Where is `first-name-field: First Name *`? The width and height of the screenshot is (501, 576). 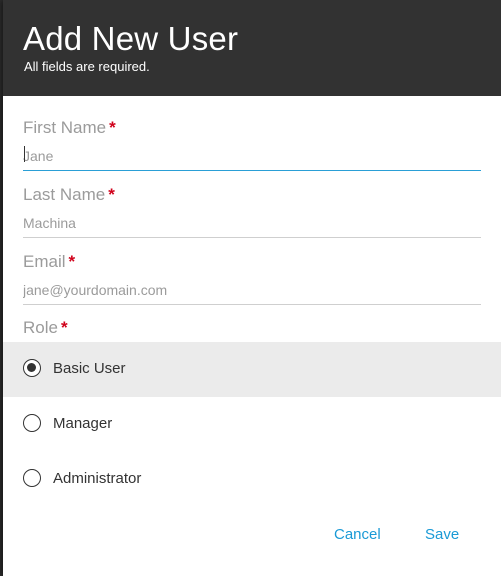
first-name-field: First Name * is located at coordinates (252, 144).